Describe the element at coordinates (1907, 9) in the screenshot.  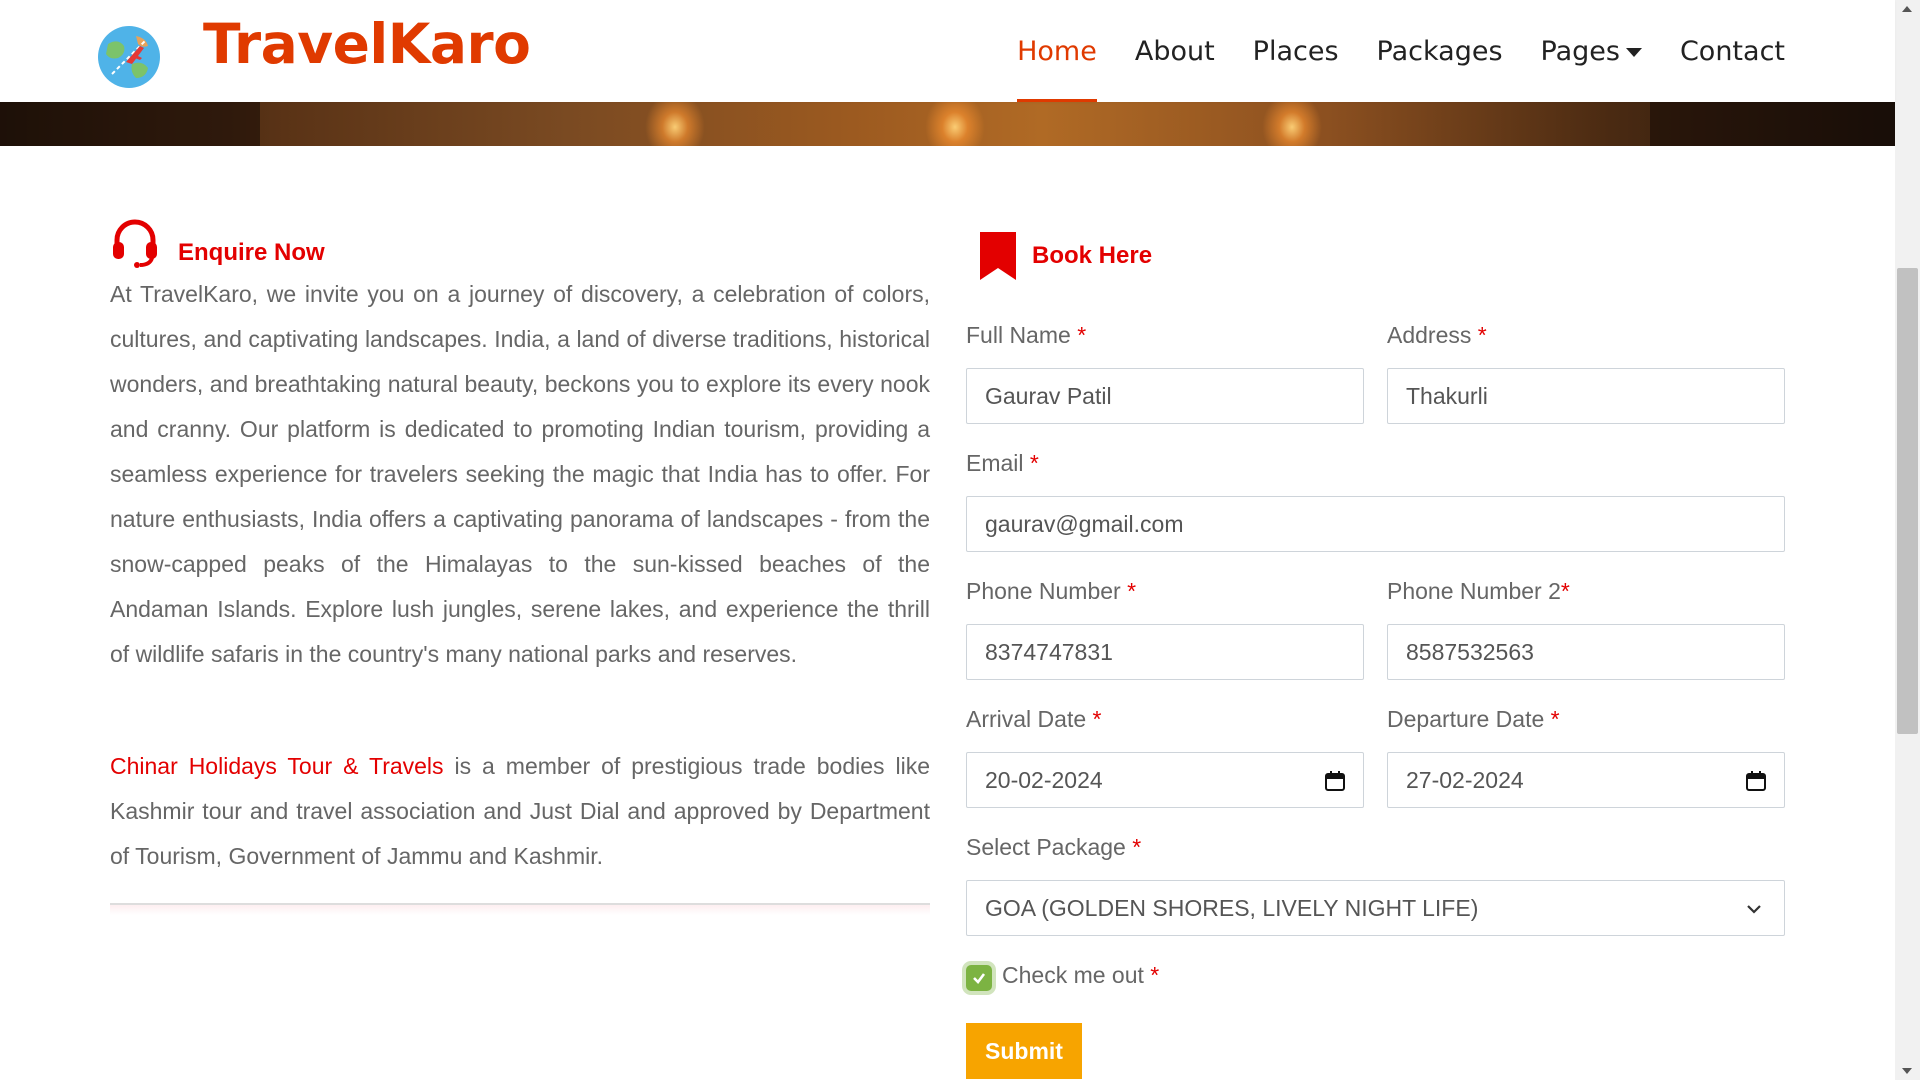
I see `scroll-up-arrow-icon` at that location.